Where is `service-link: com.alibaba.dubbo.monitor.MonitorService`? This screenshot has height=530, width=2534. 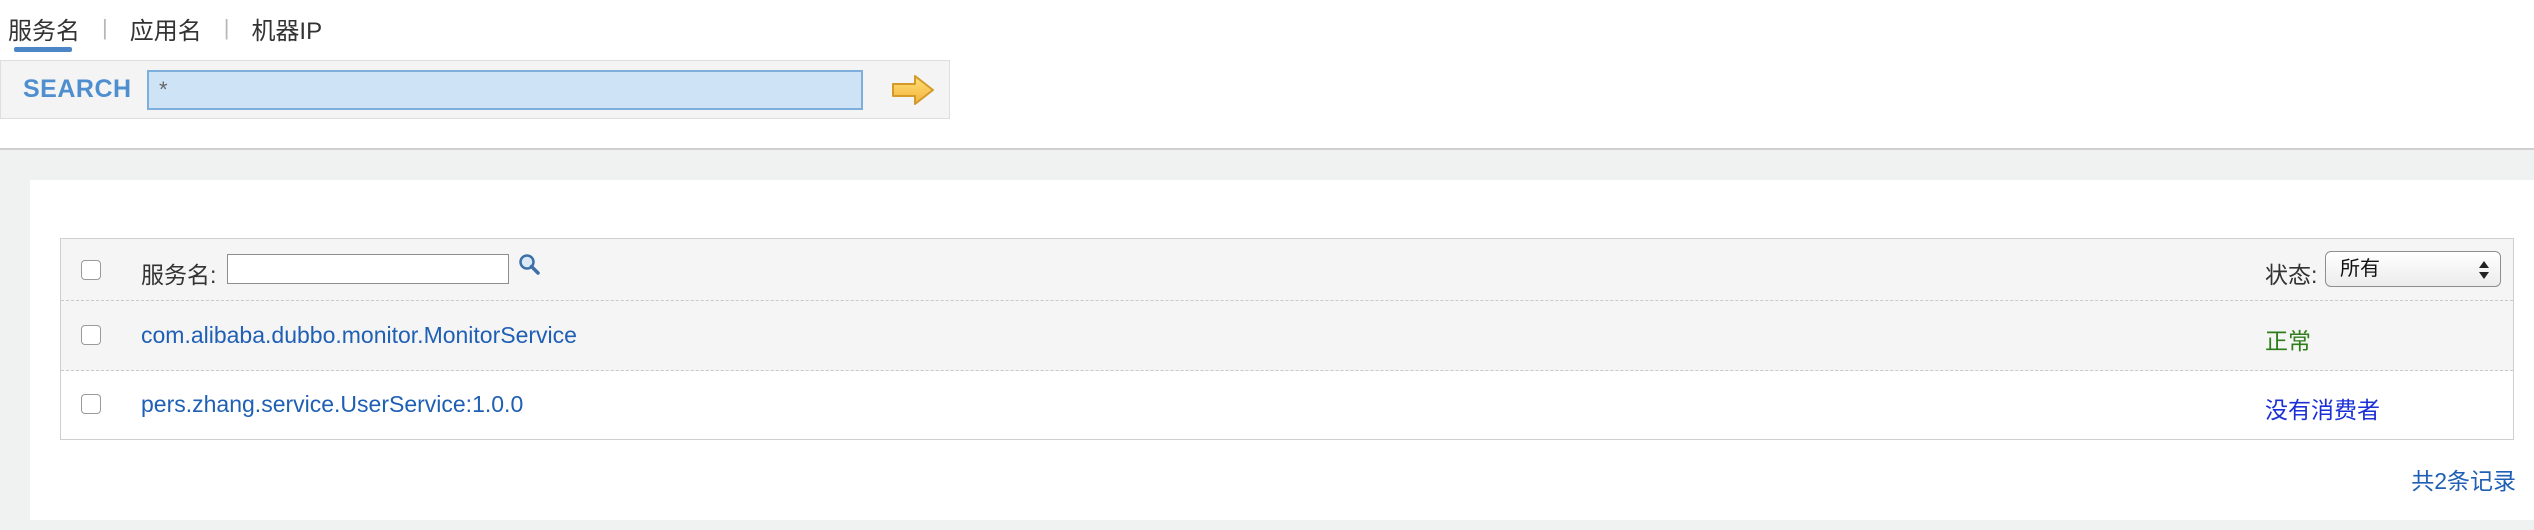 service-link: com.alibaba.dubbo.monitor.MonitorService is located at coordinates (359, 335).